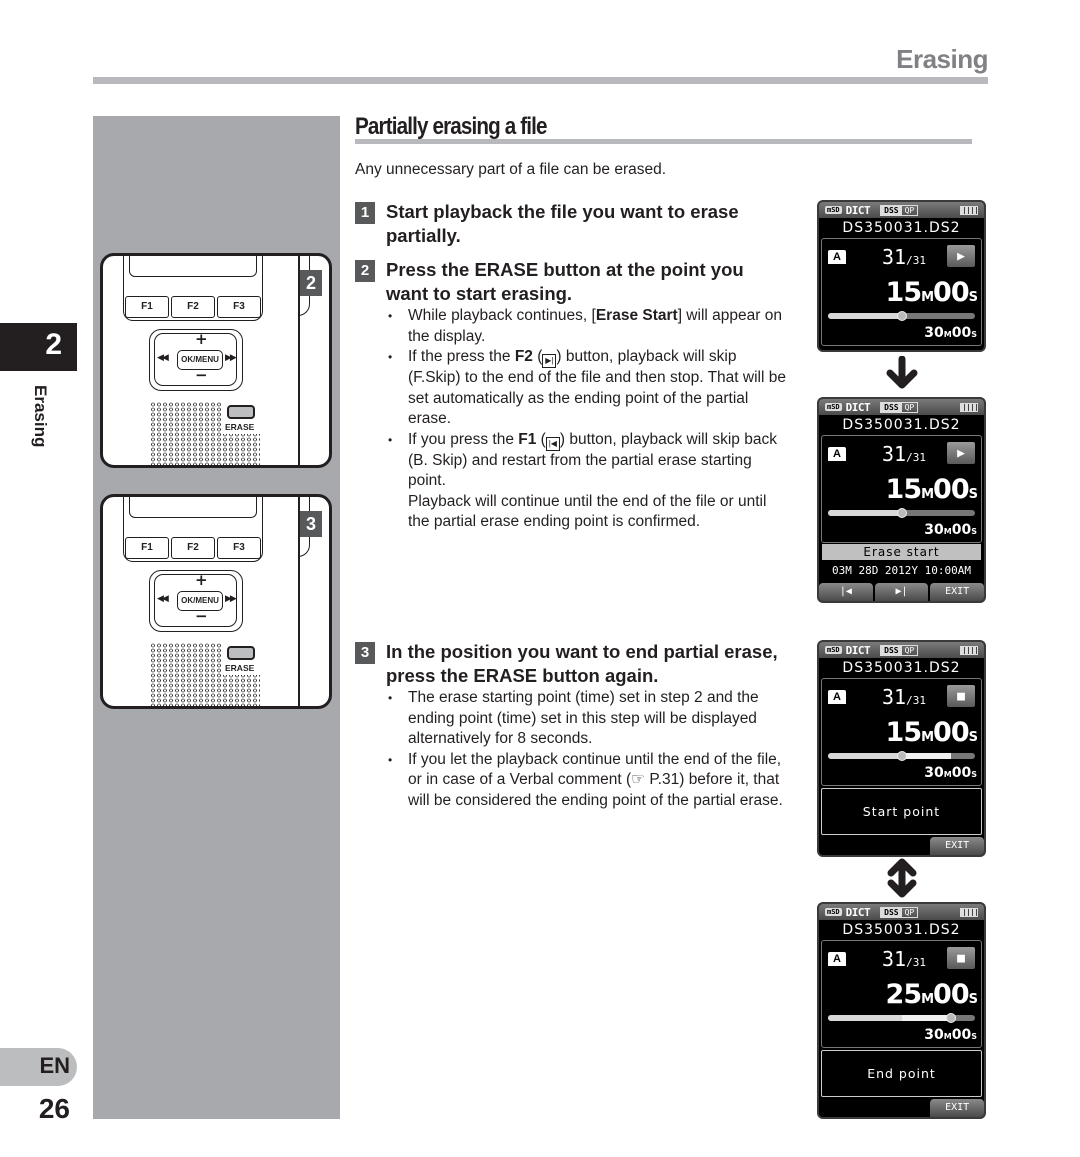  Describe the element at coordinates (311, 283) in the screenshot. I see `step-badge: 2` at that location.